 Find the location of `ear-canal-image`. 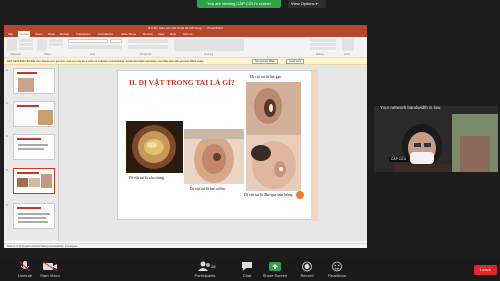

ear-canal-image is located at coordinates (154, 147).